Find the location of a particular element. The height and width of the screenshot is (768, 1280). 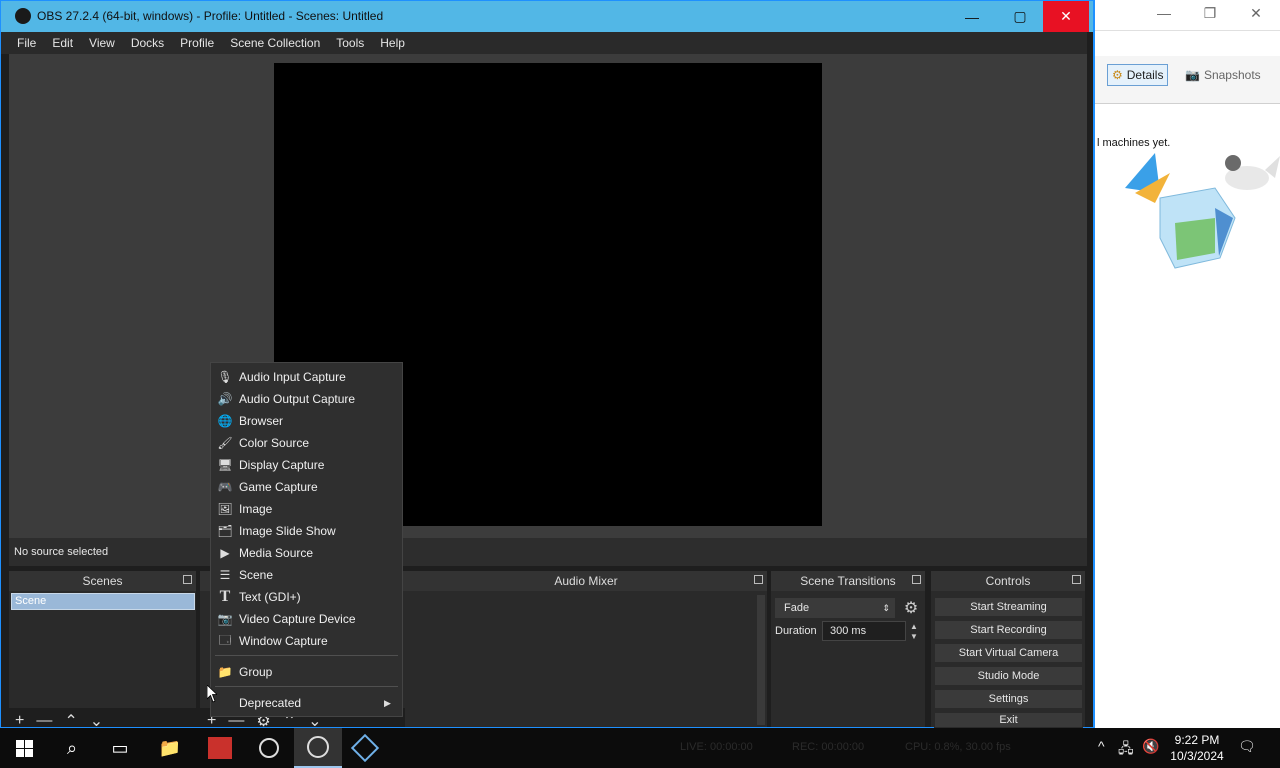

menu-item-label: Display Capture is located at coordinates (282, 465).